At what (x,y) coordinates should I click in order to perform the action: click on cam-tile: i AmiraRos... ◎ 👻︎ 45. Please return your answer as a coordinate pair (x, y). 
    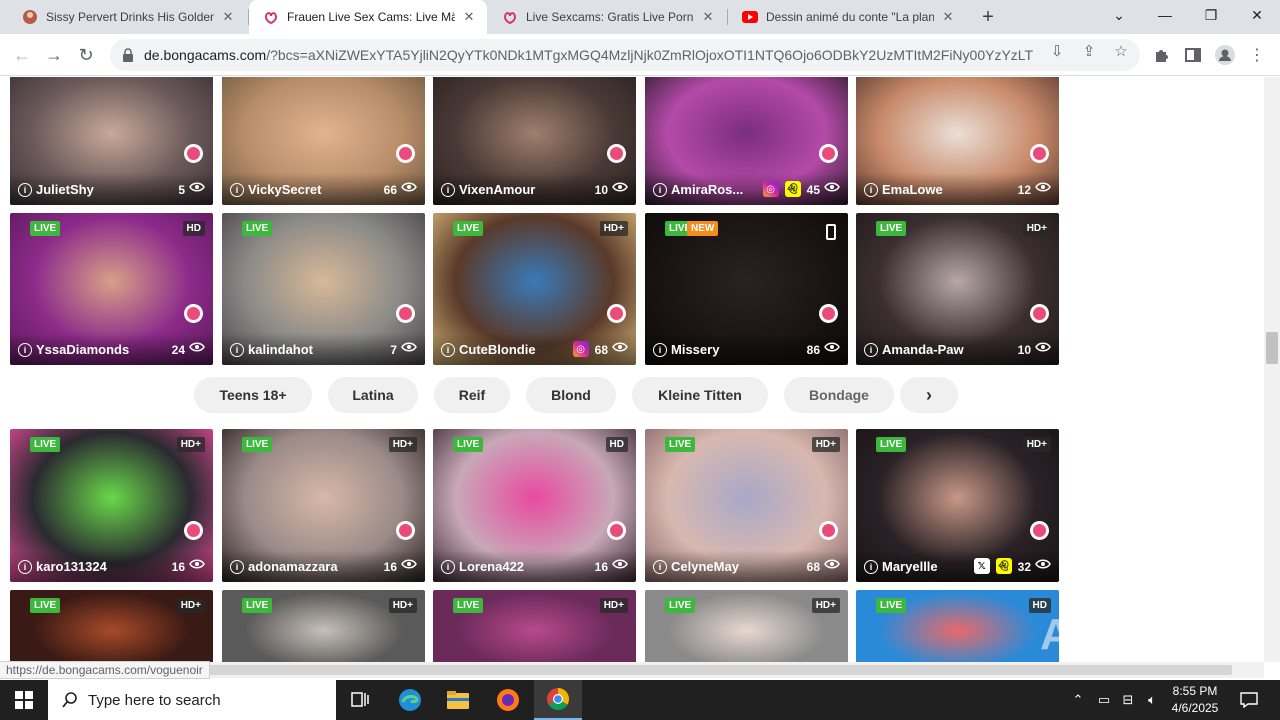
    Looking at the image, I should click on (746, 141).